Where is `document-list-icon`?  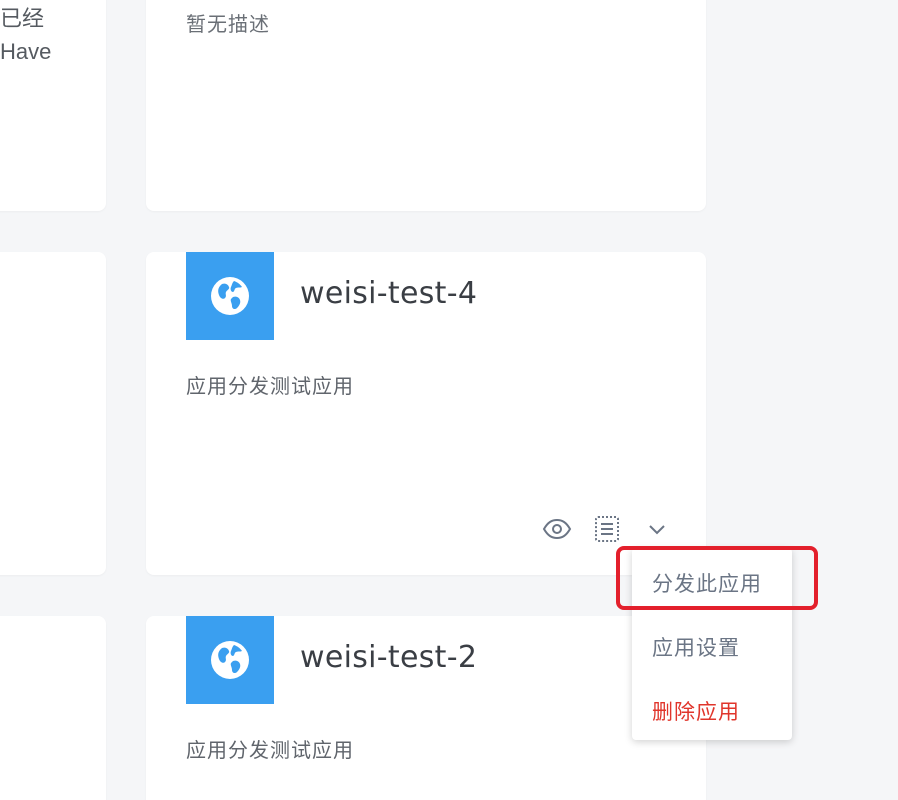 document-list-icon is located at coordinates (607, 529).